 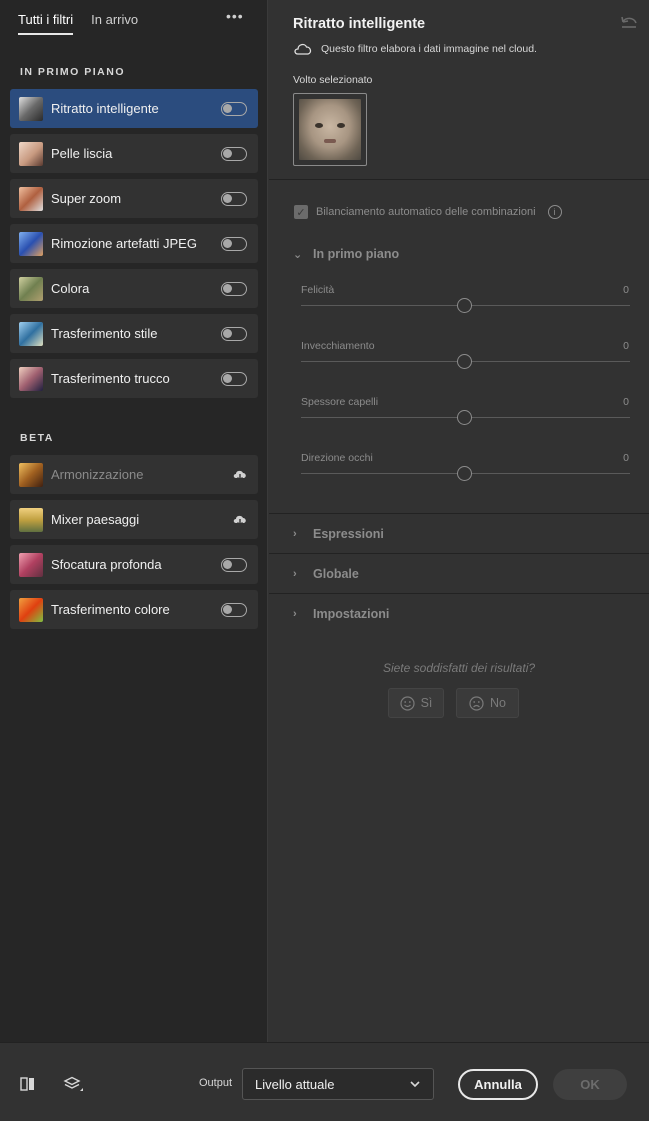 I want to click on style-transfer-thumbnail, so click(x=31, y=333).